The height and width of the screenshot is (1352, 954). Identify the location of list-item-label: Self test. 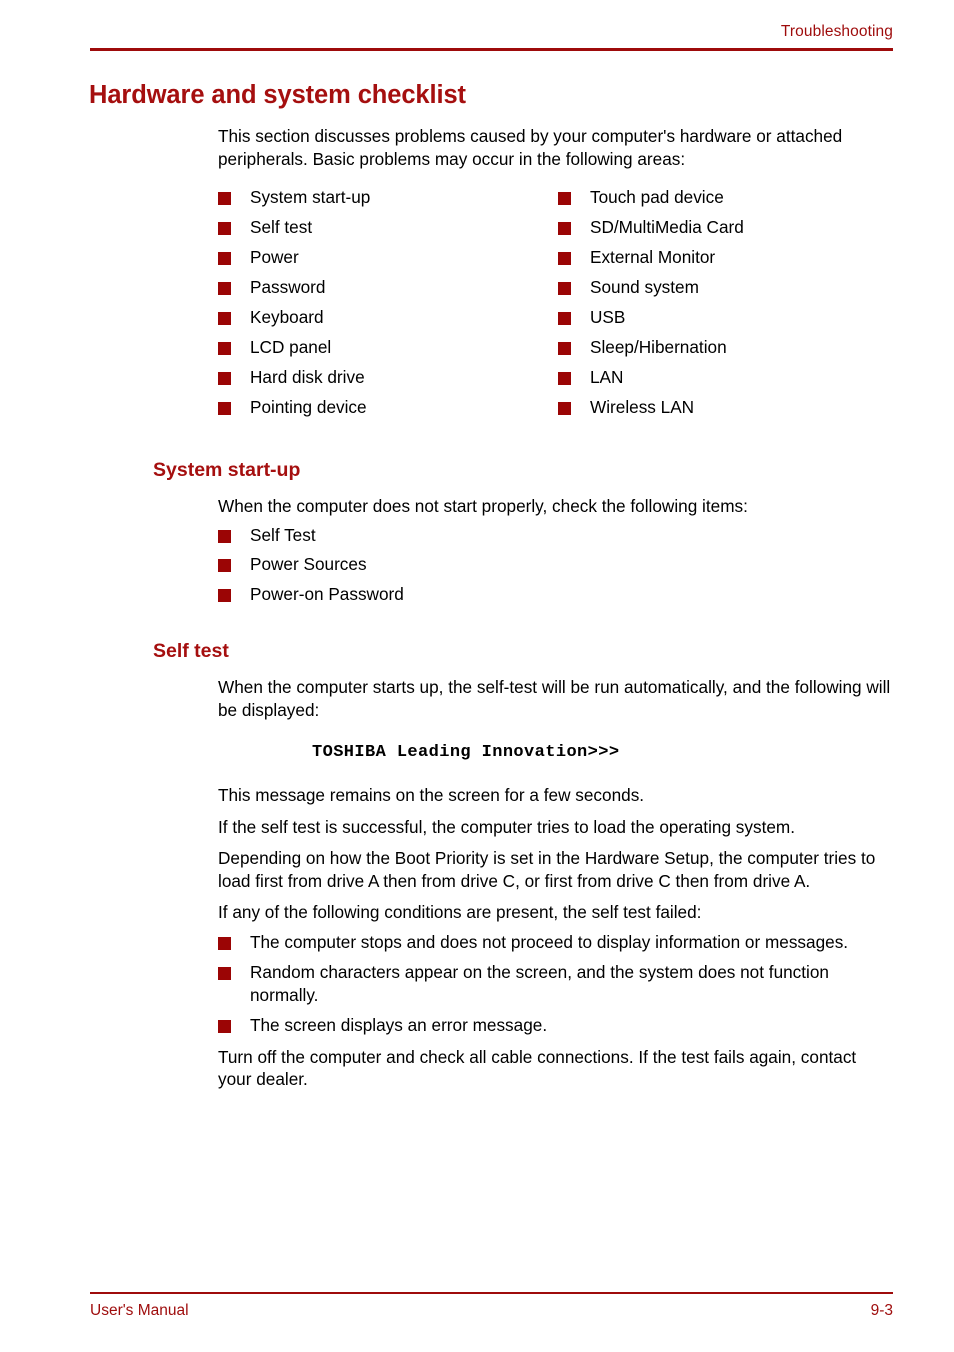
(281, 227).